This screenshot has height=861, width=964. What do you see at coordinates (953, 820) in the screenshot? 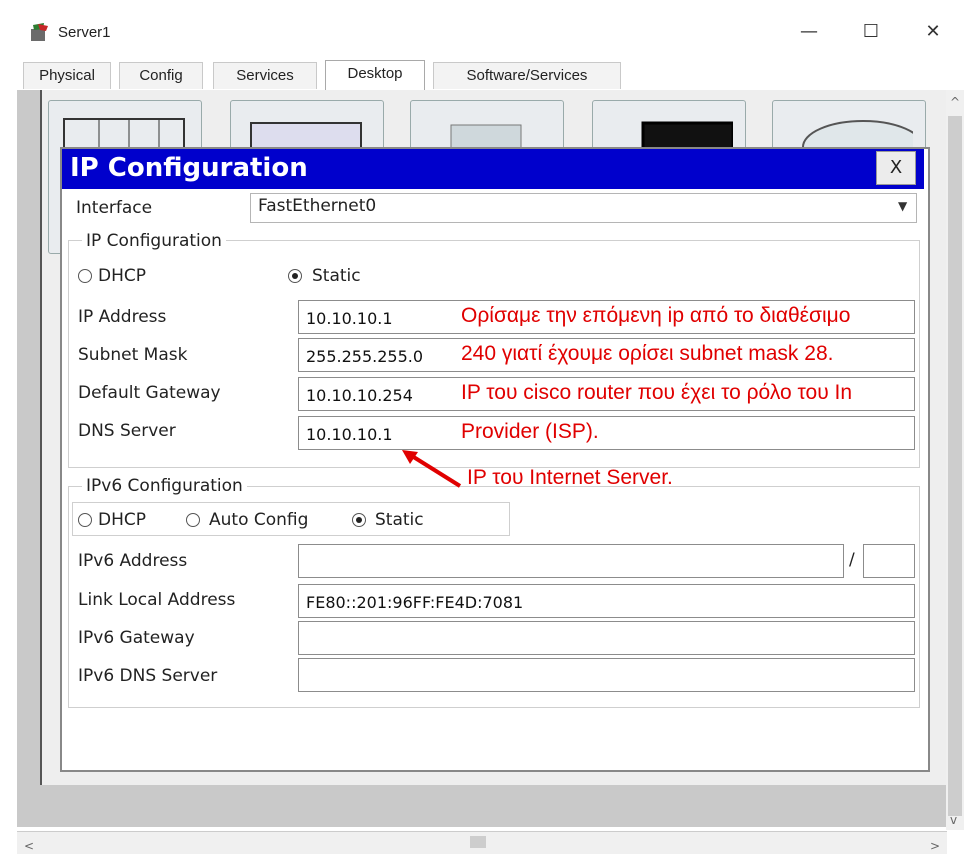
I see `scroll-down-icon: v` at bounding box center [953, 820].